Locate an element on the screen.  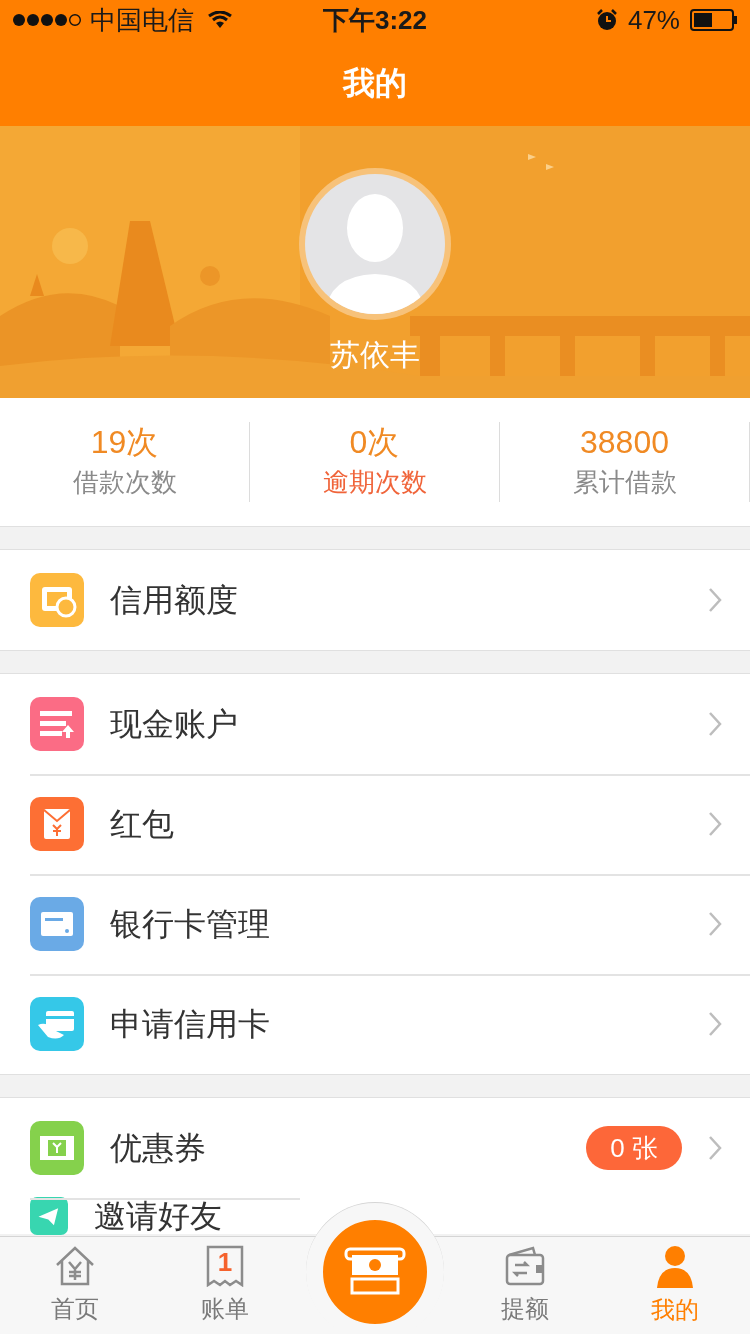
stat-label: 借款次数 is located at coordinates (124, 482).